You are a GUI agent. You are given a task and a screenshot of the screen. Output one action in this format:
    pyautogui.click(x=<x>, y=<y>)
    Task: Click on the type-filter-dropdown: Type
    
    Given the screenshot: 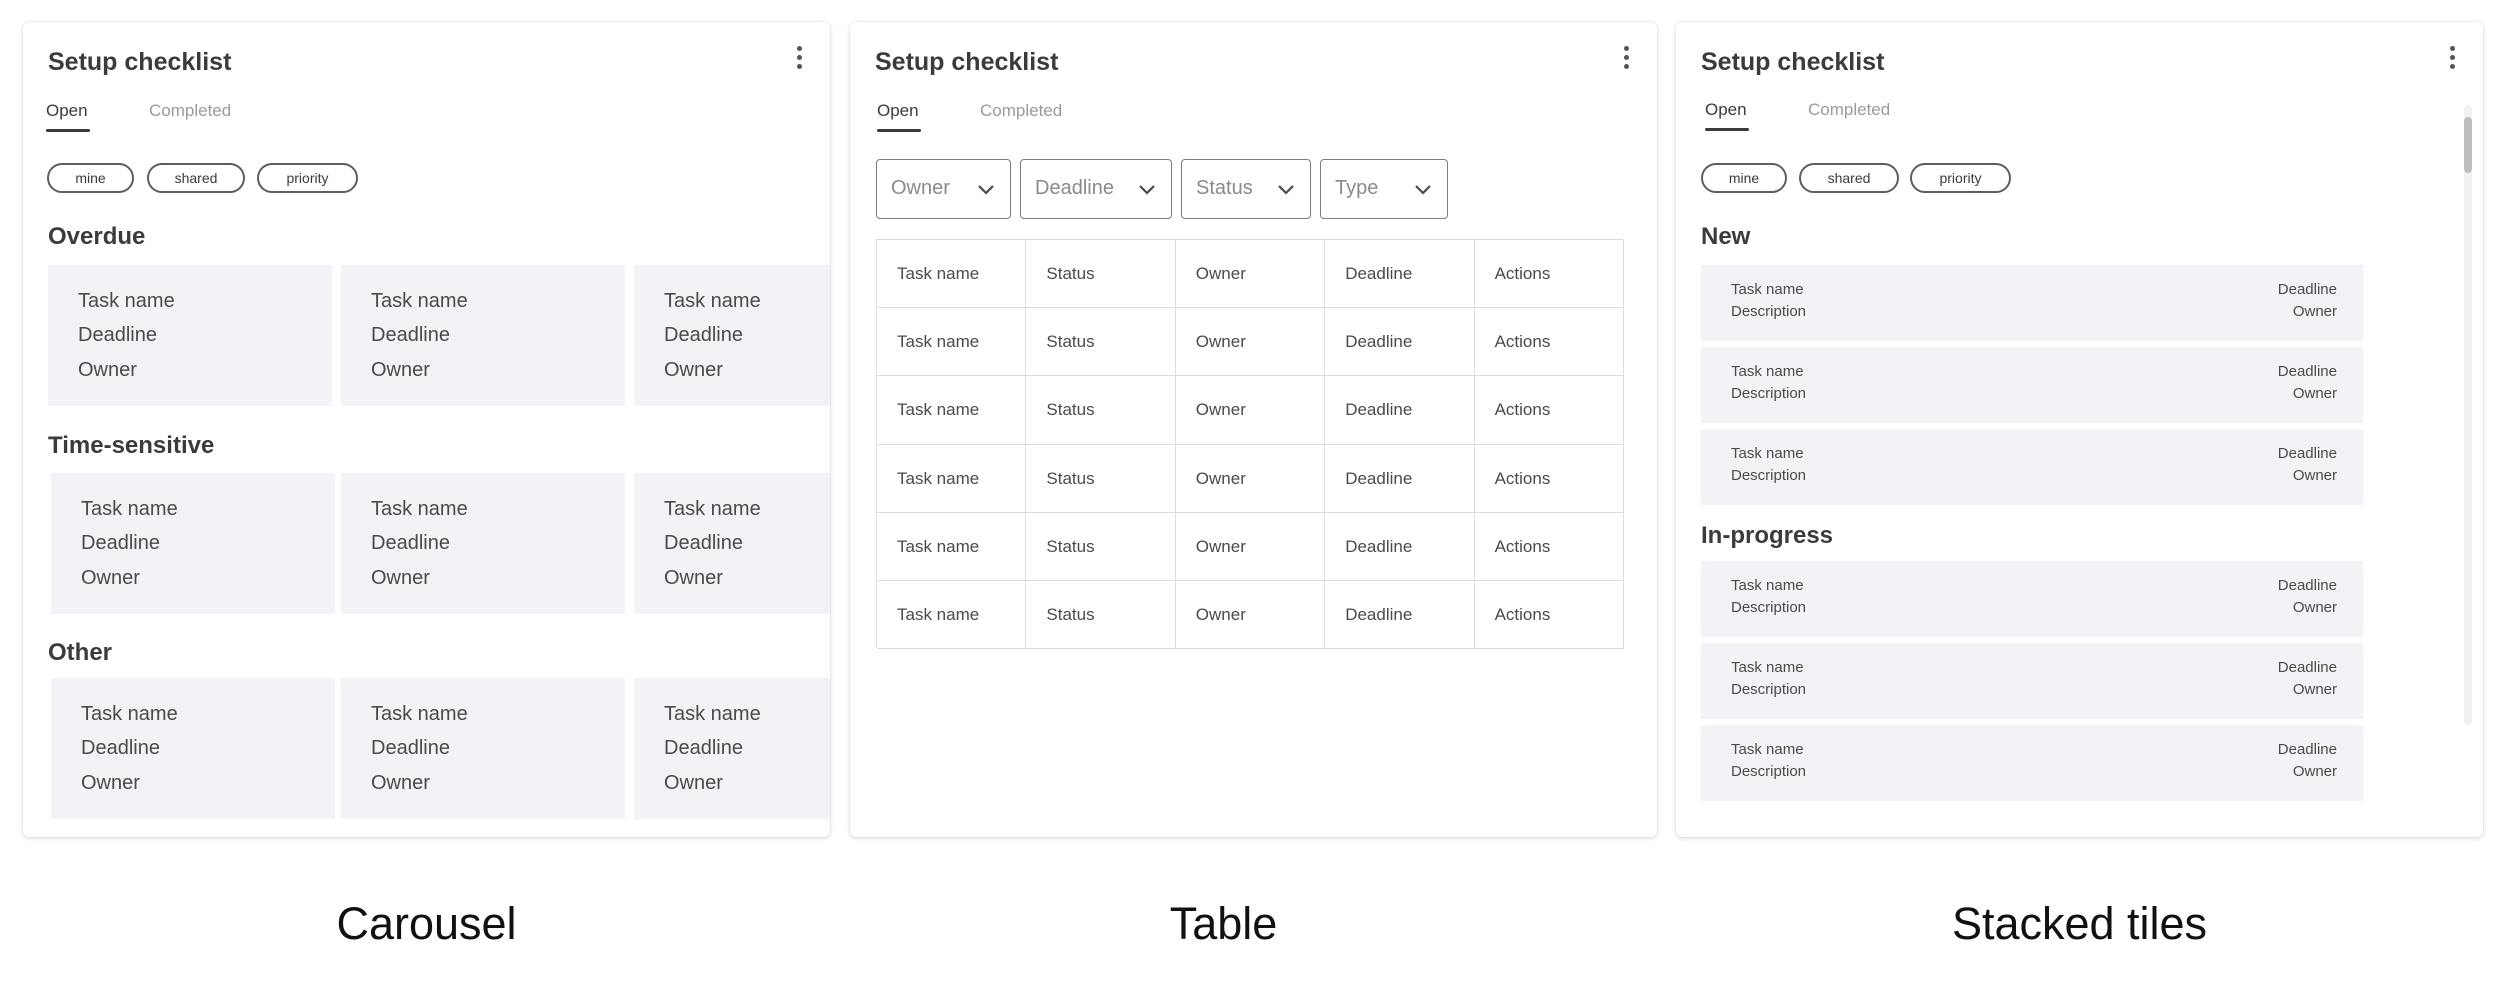 What is the action you would take?
    pyautogui.click(x=1384, y=189)
    